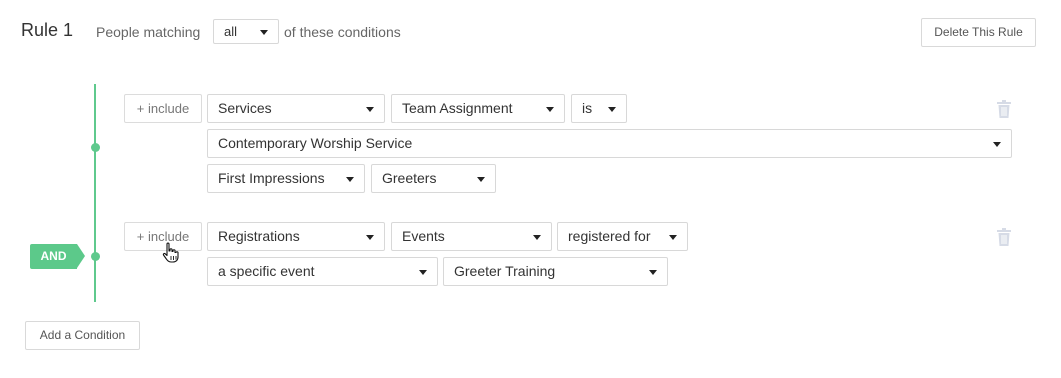 This screenshot has height=378, width=1061. Describe the element at coordinates (170, 252) in the screenshot. I see `hand-cursor-icon` at that location.